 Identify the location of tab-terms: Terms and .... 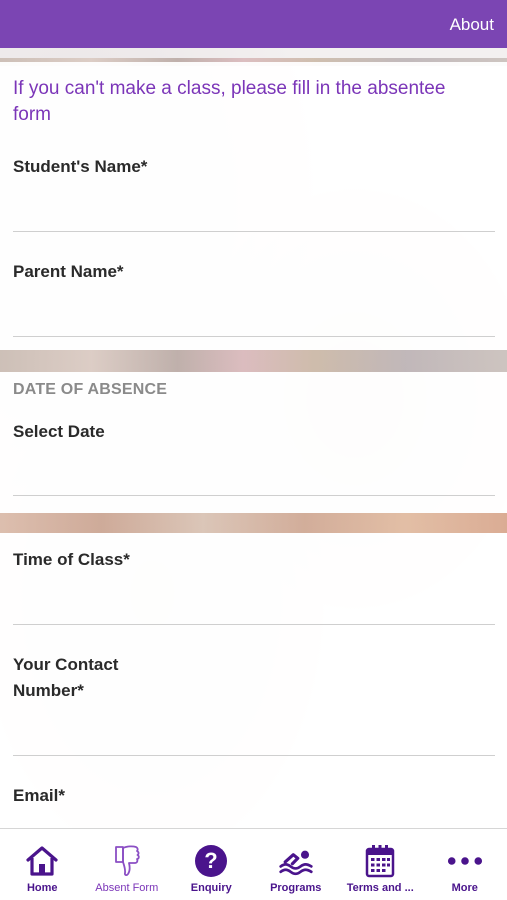
(380, 864).